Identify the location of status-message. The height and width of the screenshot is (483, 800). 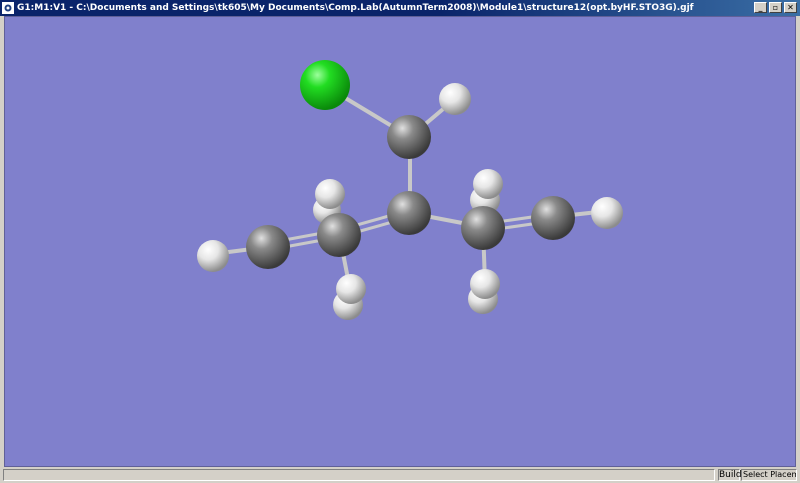
(359, 475).